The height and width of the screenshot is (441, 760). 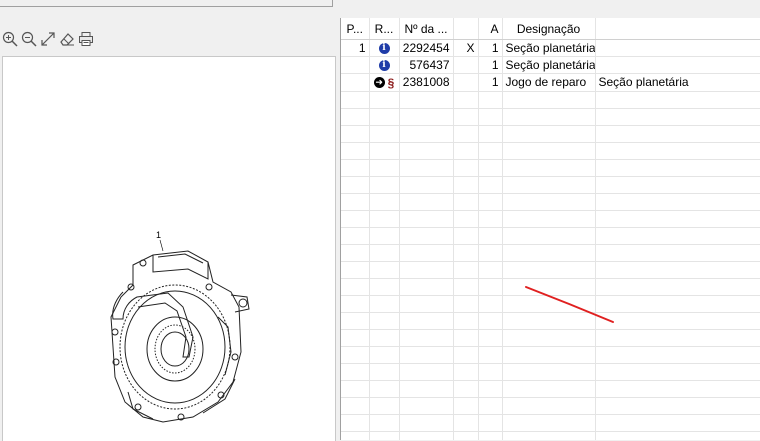 I want to click on callout-number: 1, so click(x=158, y=235).